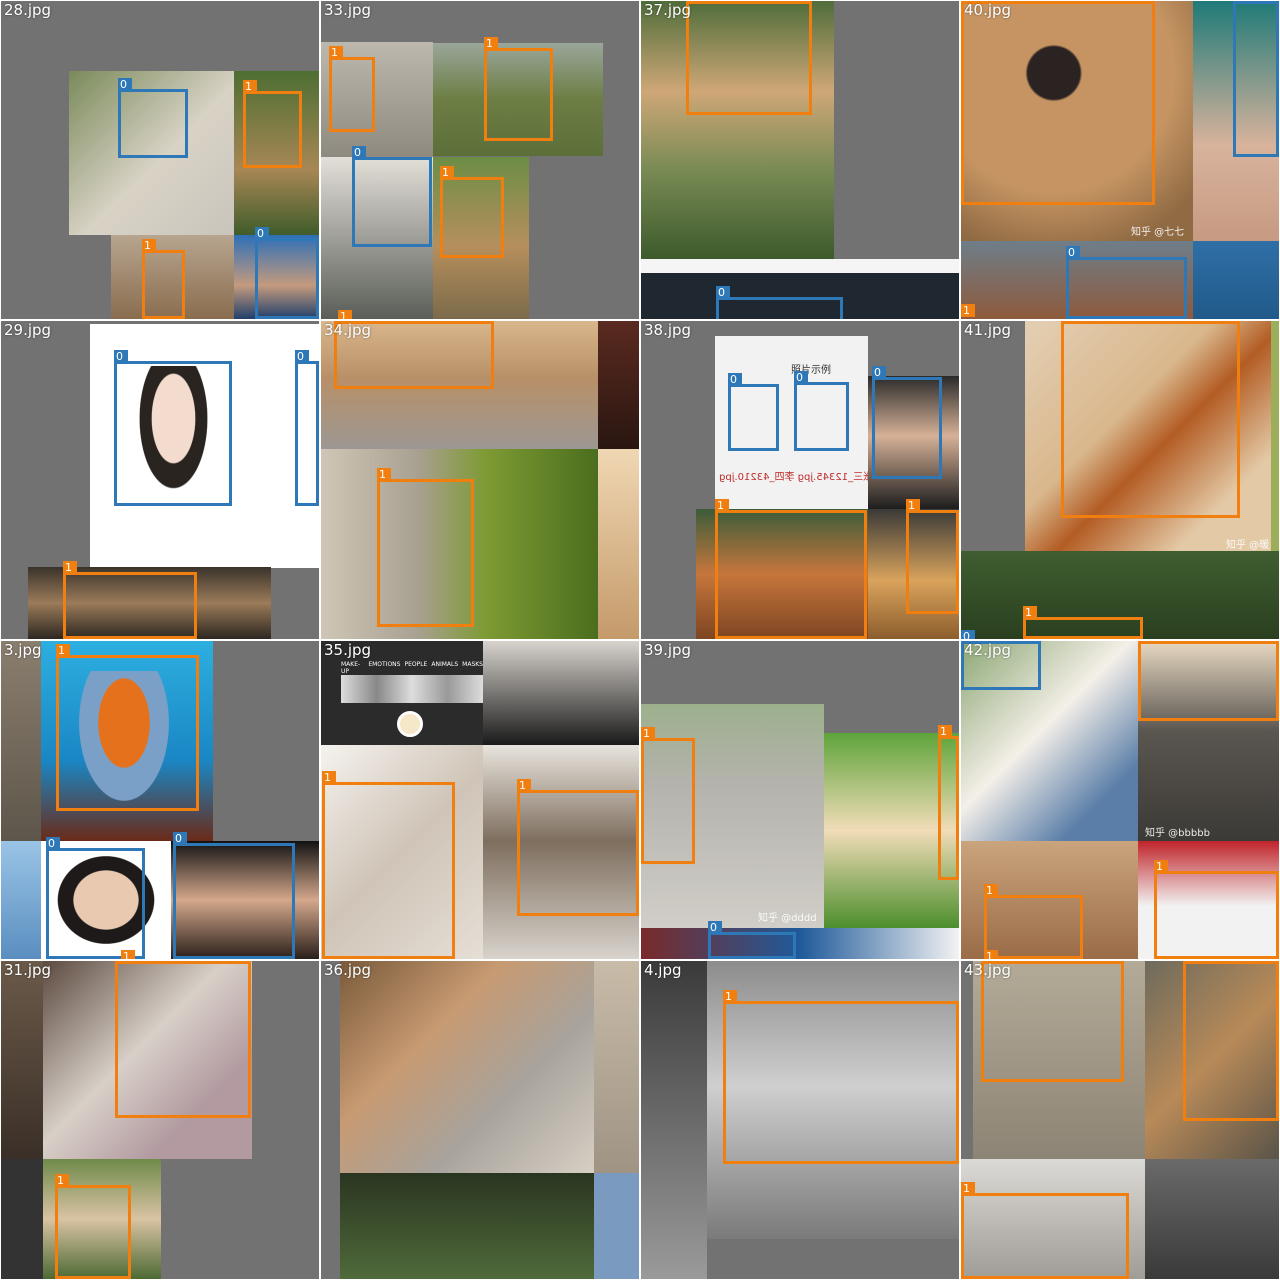 The height and width of the screenshot is (1280, 1280). Describe the element at coordinates (348, 10) in the screenshot. I see `tile-filename: 33.jpg` at that location.